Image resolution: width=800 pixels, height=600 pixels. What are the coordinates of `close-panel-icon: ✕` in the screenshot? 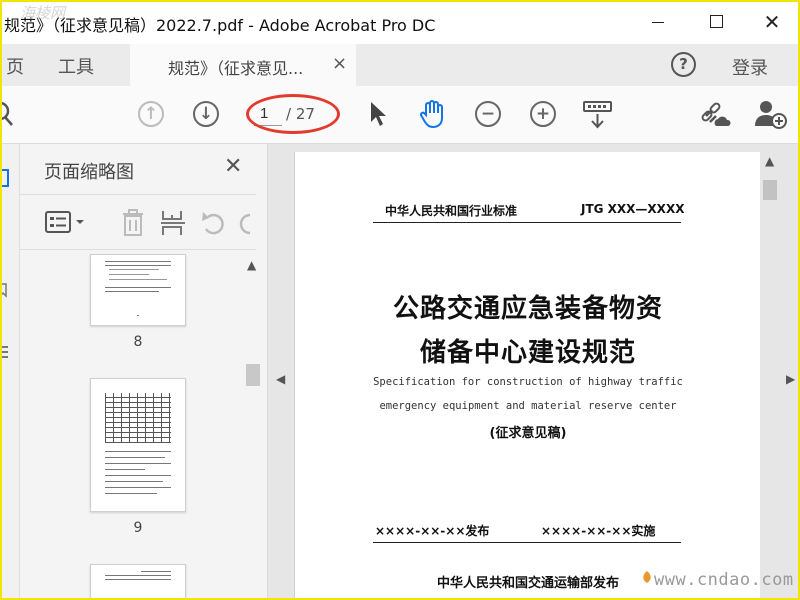 It's located at (233, 166).